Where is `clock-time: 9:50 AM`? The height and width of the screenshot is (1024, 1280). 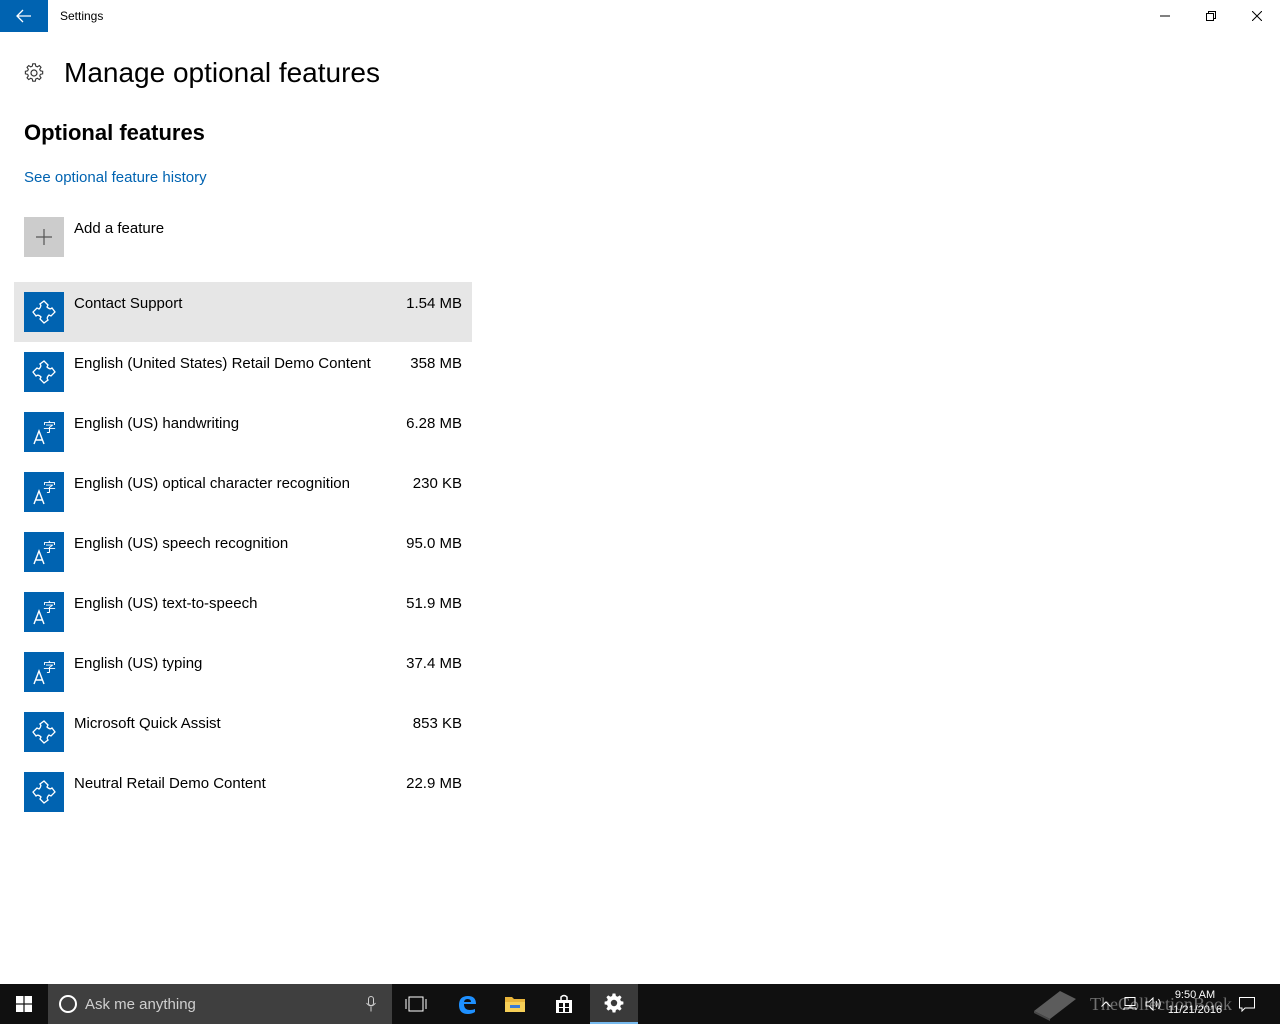 clock-time: 9:50 AM is located at coordinates (1195, 995).